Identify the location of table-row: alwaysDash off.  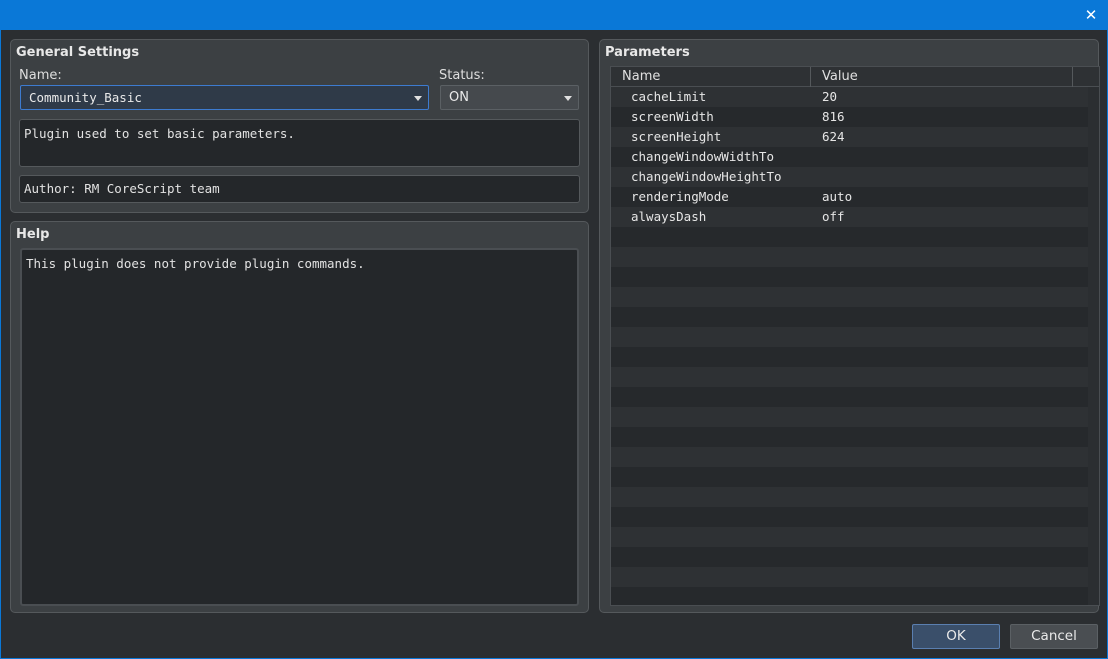
(850, 217).